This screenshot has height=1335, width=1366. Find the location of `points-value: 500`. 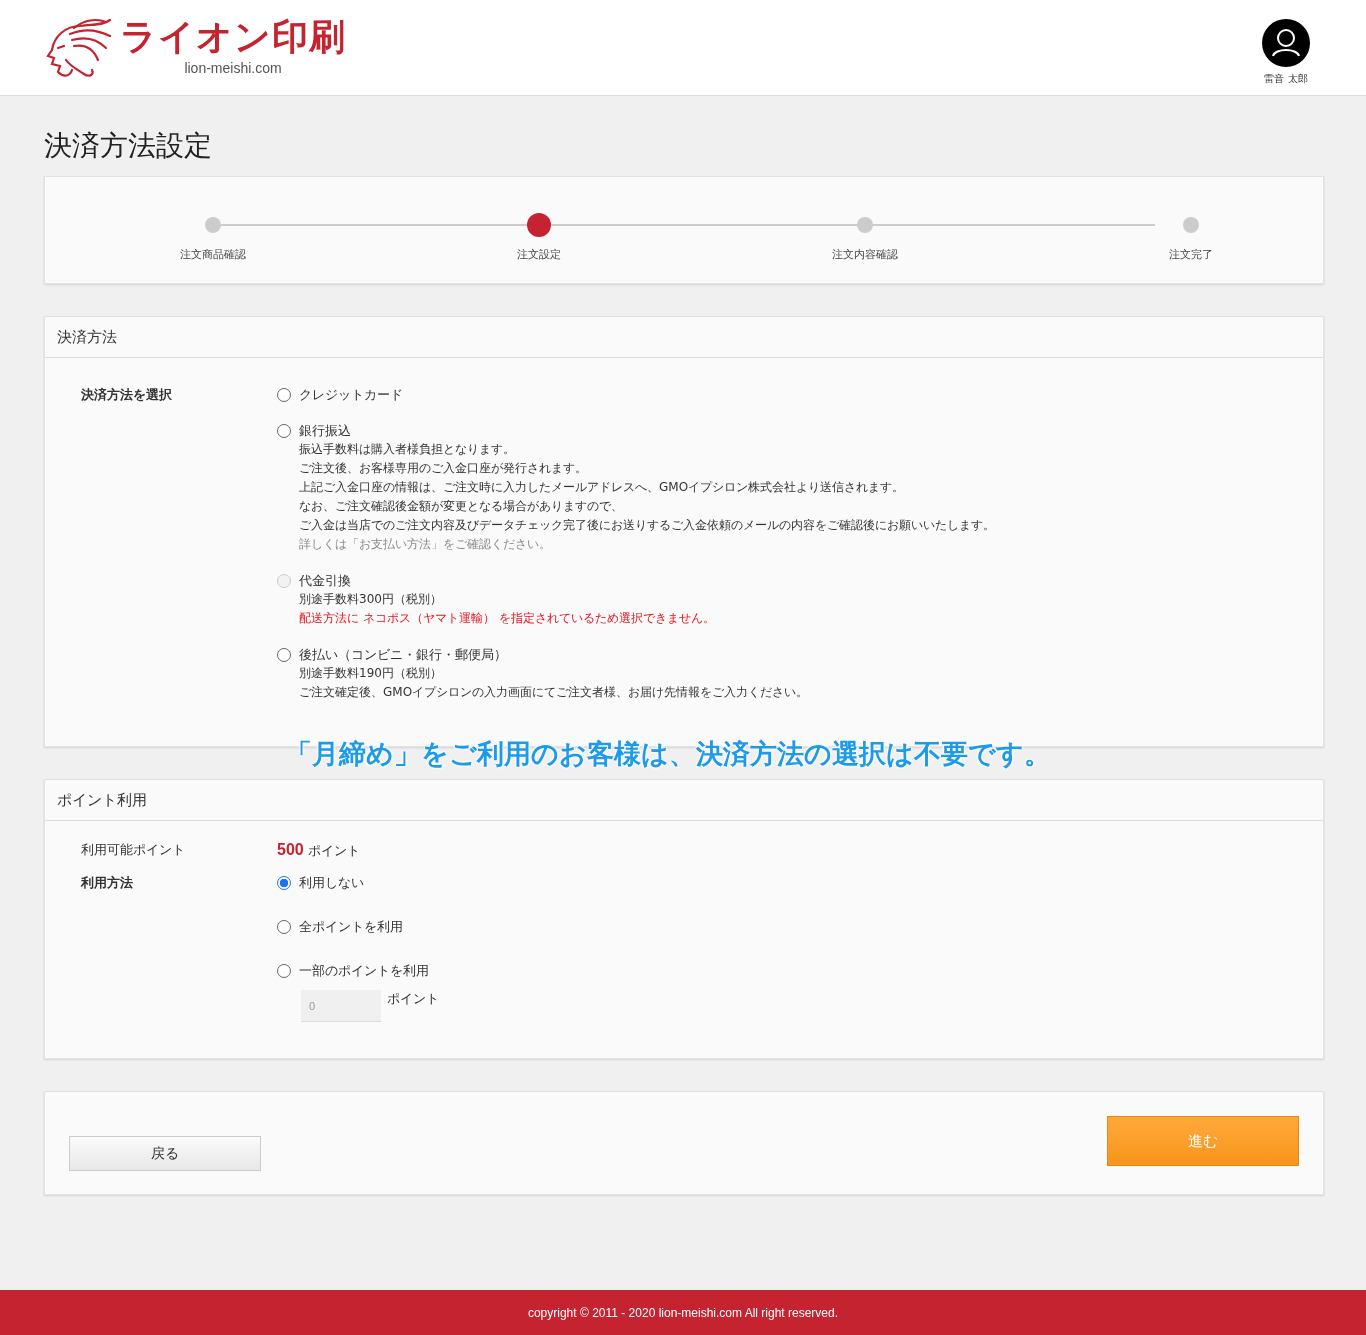

points-value: 500 is located at coordinates (290, 850).